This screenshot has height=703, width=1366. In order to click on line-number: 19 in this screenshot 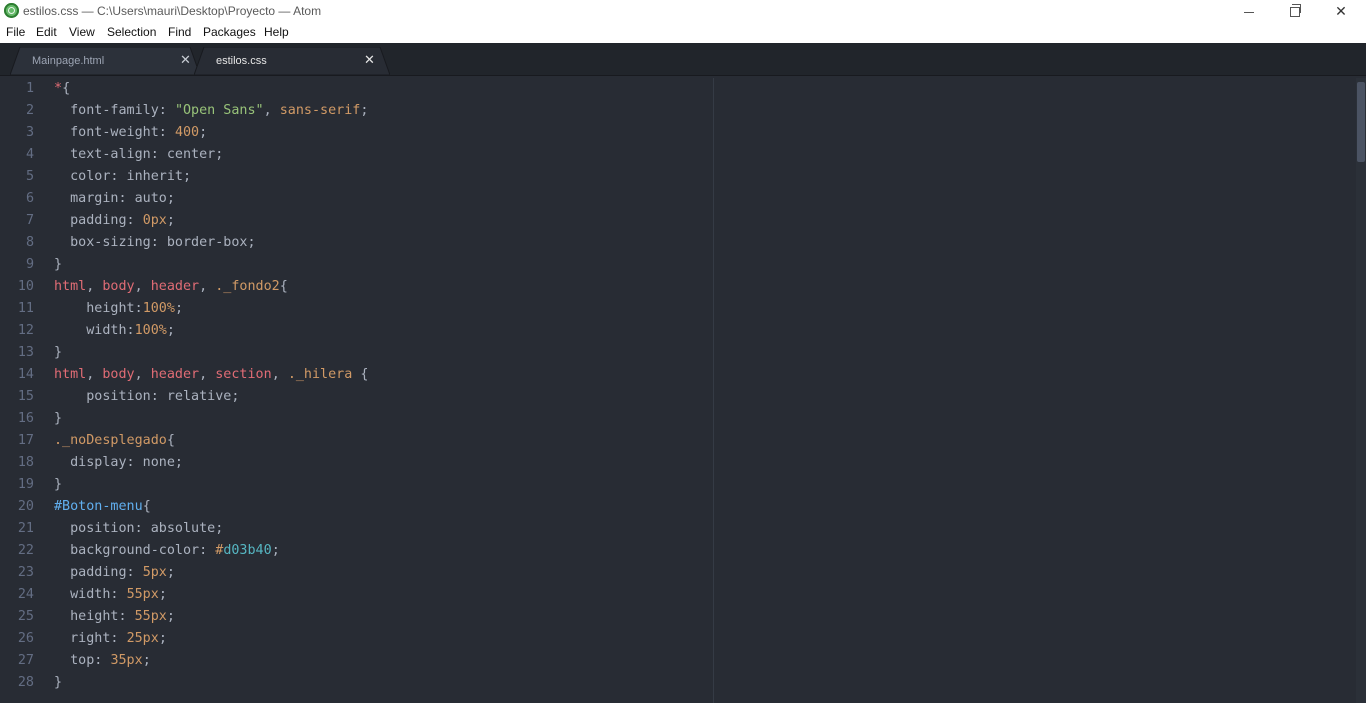, I will do `click(25, 484)`.